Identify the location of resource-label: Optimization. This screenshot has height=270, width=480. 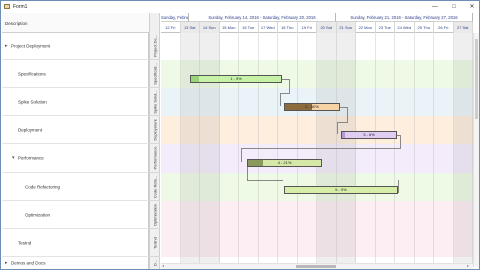
(155, 215).